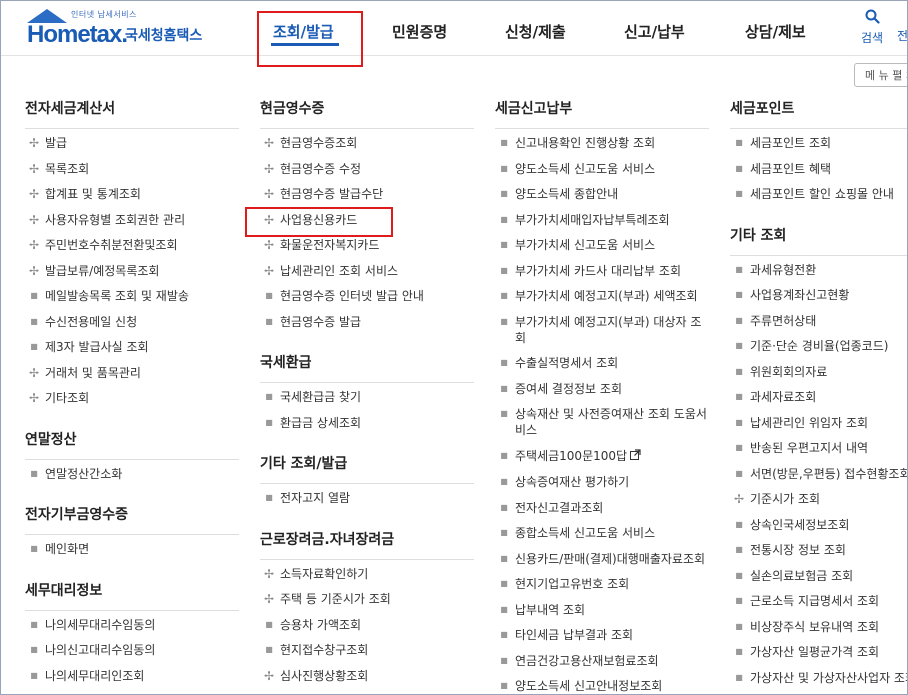 The width and height of the screenshot is (908, 695). Describe the element at coordinates (132, 474) in the screenshot. I see `menu-item: ■ 연말정산간소화` at that location.